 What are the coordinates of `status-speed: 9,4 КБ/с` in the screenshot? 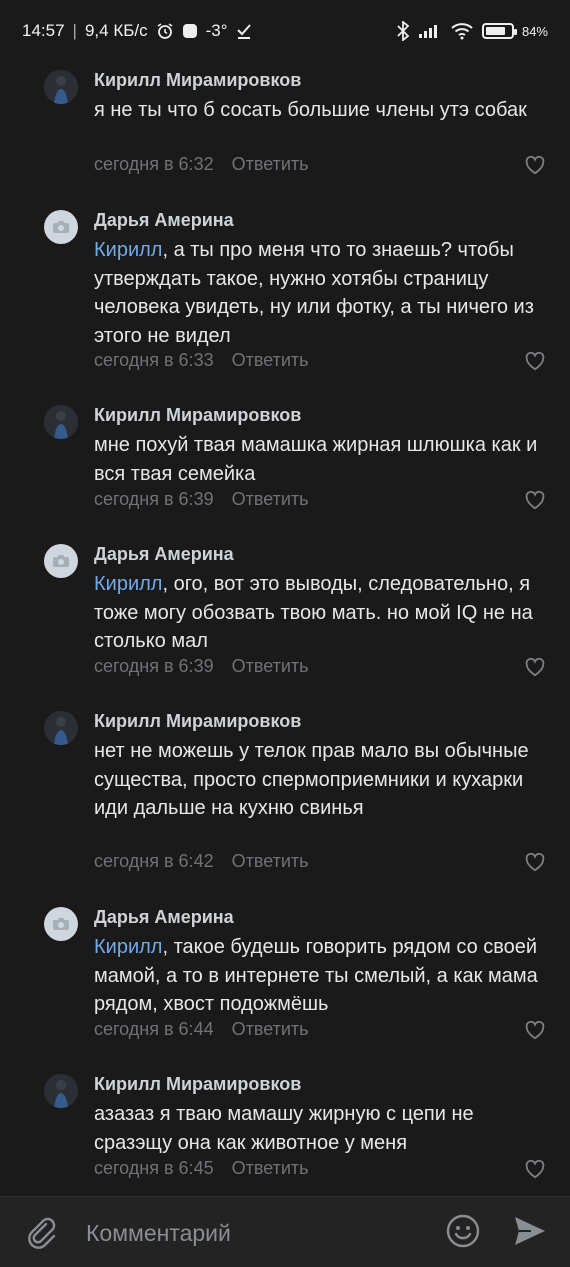 It's located at (116, 30).